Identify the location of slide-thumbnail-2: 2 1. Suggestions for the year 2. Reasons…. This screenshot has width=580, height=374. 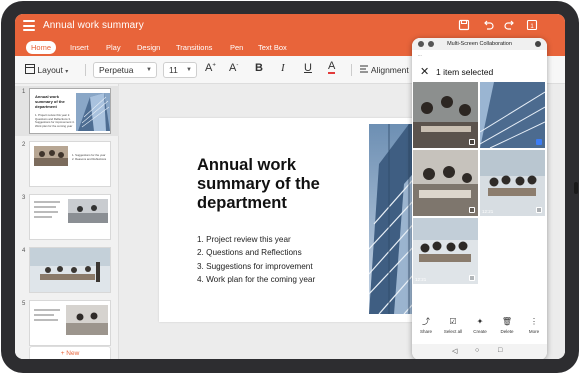
(67, 164).